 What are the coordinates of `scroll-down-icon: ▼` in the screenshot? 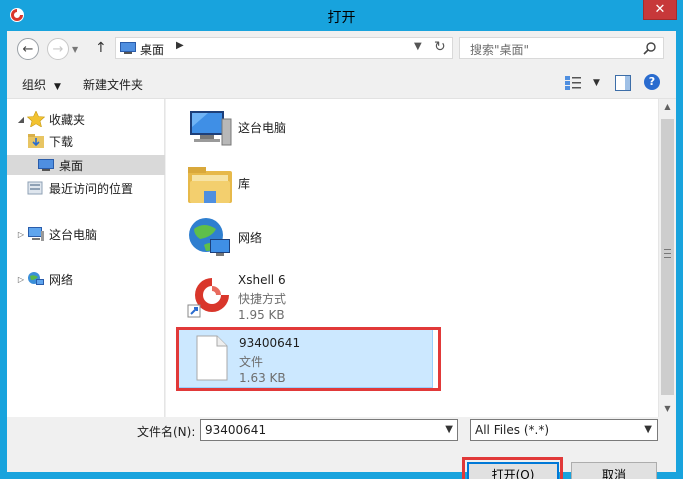 It's located at (667, 409).